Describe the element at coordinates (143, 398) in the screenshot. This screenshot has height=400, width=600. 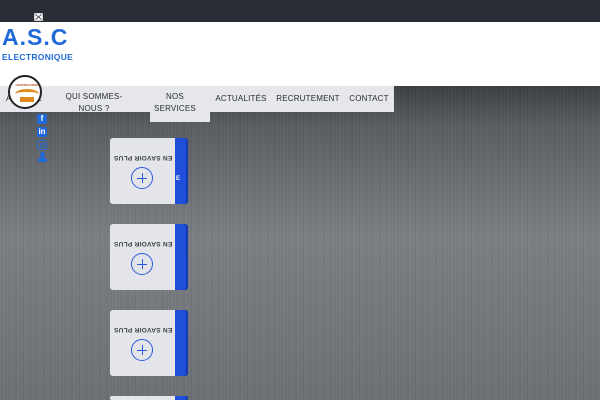
I see `card-face` at that location.